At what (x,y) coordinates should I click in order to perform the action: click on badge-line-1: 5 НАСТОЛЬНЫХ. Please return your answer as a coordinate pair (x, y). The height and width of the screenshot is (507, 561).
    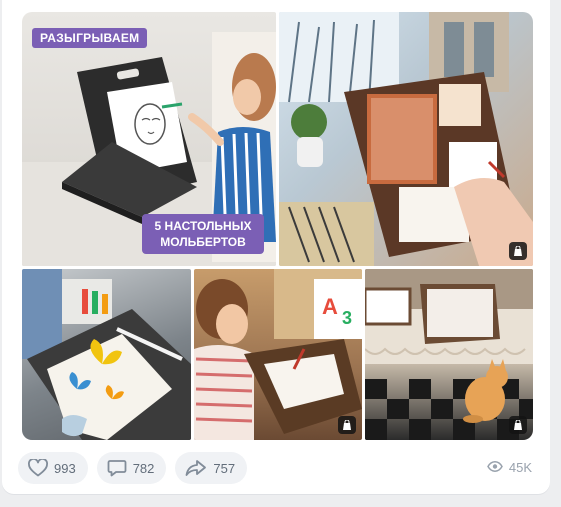
    Looking at the image, I should click on (203, 226).